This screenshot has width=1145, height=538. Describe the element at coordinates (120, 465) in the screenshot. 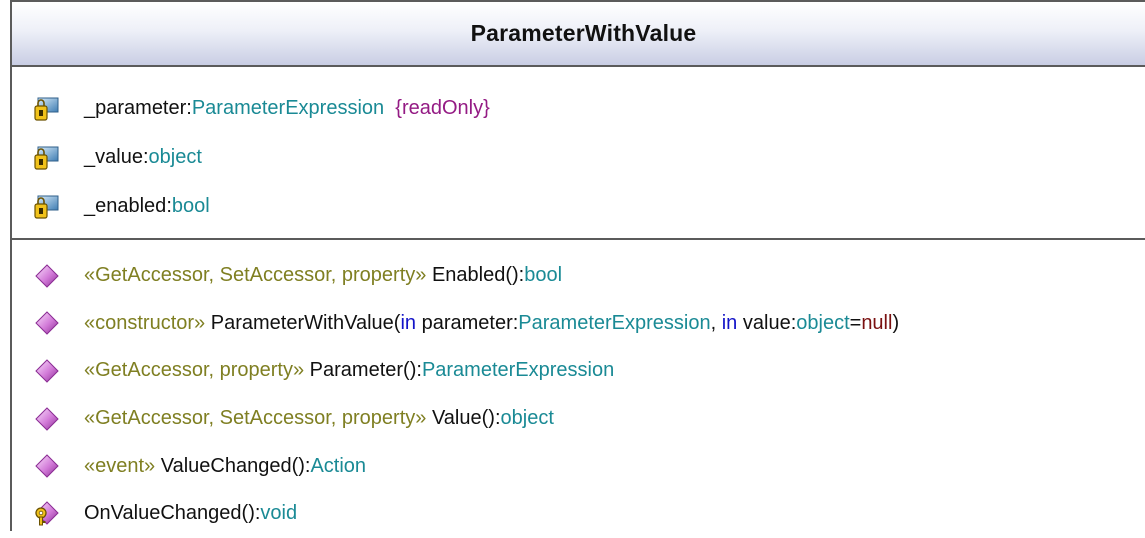

I see `operation-stereotype: «event»` at that location.